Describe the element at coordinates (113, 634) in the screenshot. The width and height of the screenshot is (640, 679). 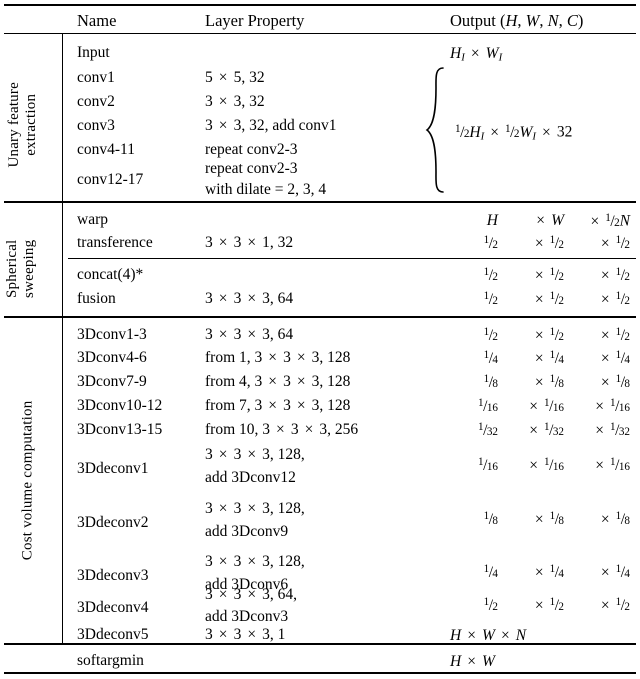
I see `row-3ddeconv5-name: 3Ddeconv5` at that location.